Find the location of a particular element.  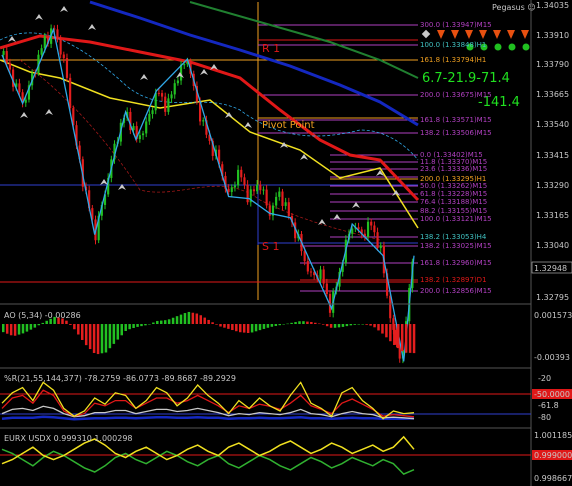

fib-label: 138.2 (1.32897)D1 is located at coordinates (453, 280).